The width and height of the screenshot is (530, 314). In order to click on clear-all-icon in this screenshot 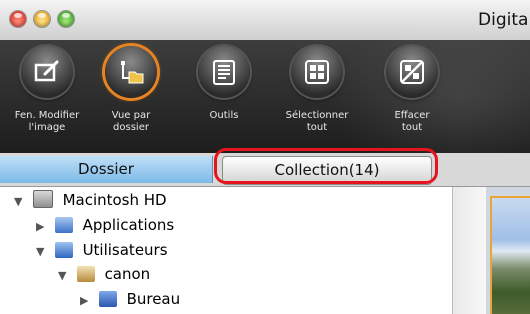, I will do `click(412, 72)`.